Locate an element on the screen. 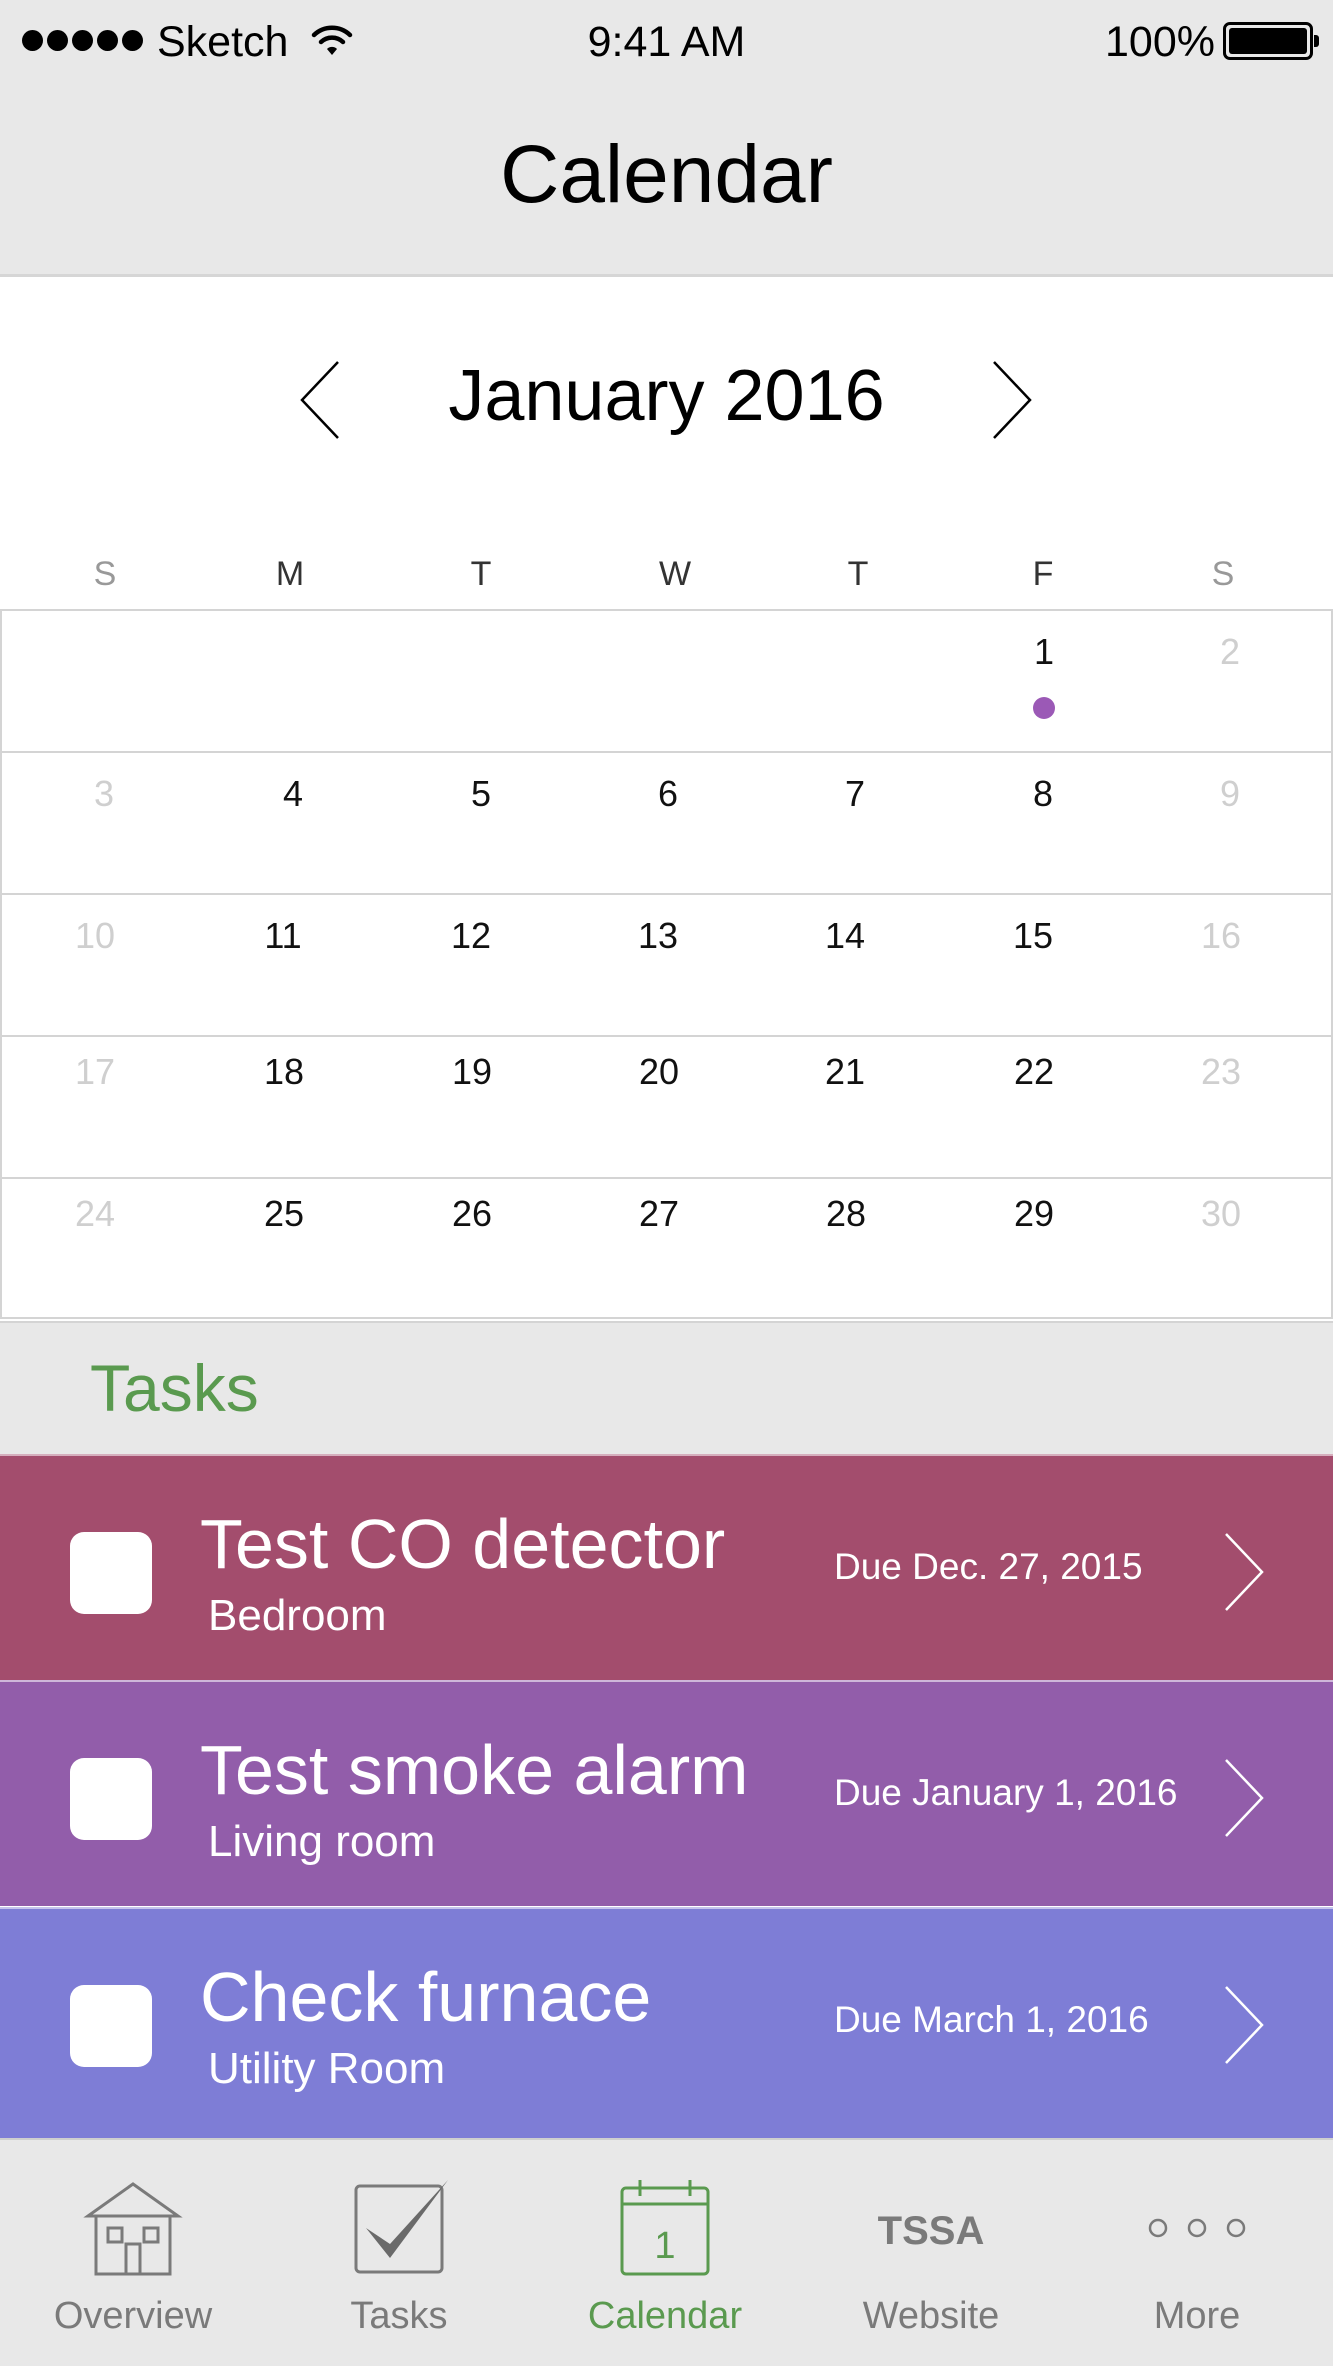 This screenshot has height=2366, width=1333. event-dot is located at coordinates (1044, 708).